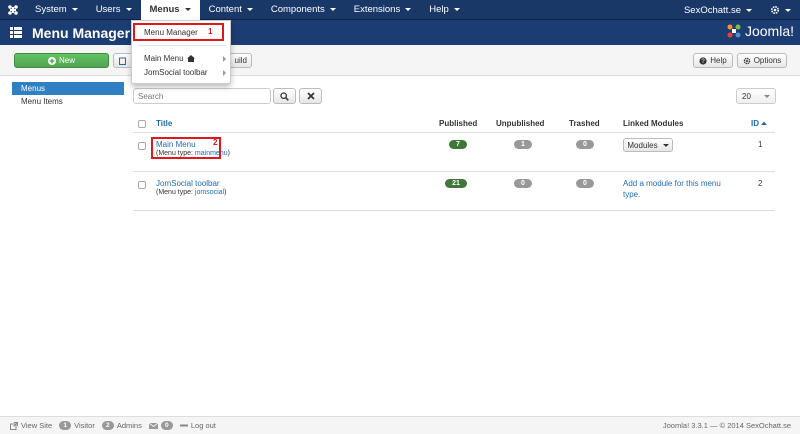 This screenshot has height=434, width=800. I want to click on logout-label: Log out, so click(203, 425).